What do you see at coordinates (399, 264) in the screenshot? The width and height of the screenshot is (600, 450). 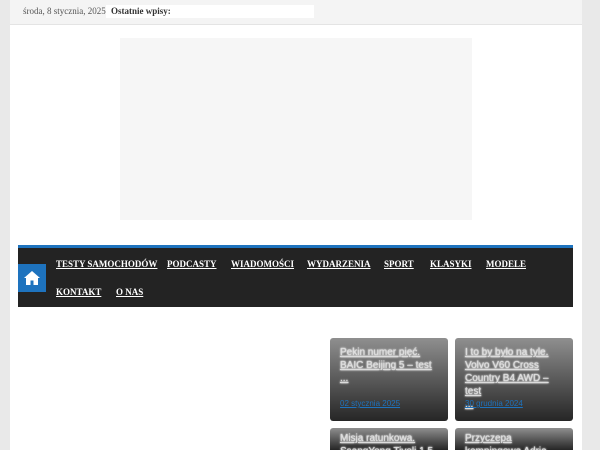 I see `nav-item-sport: SPORT` at bounding box center [399, 264].